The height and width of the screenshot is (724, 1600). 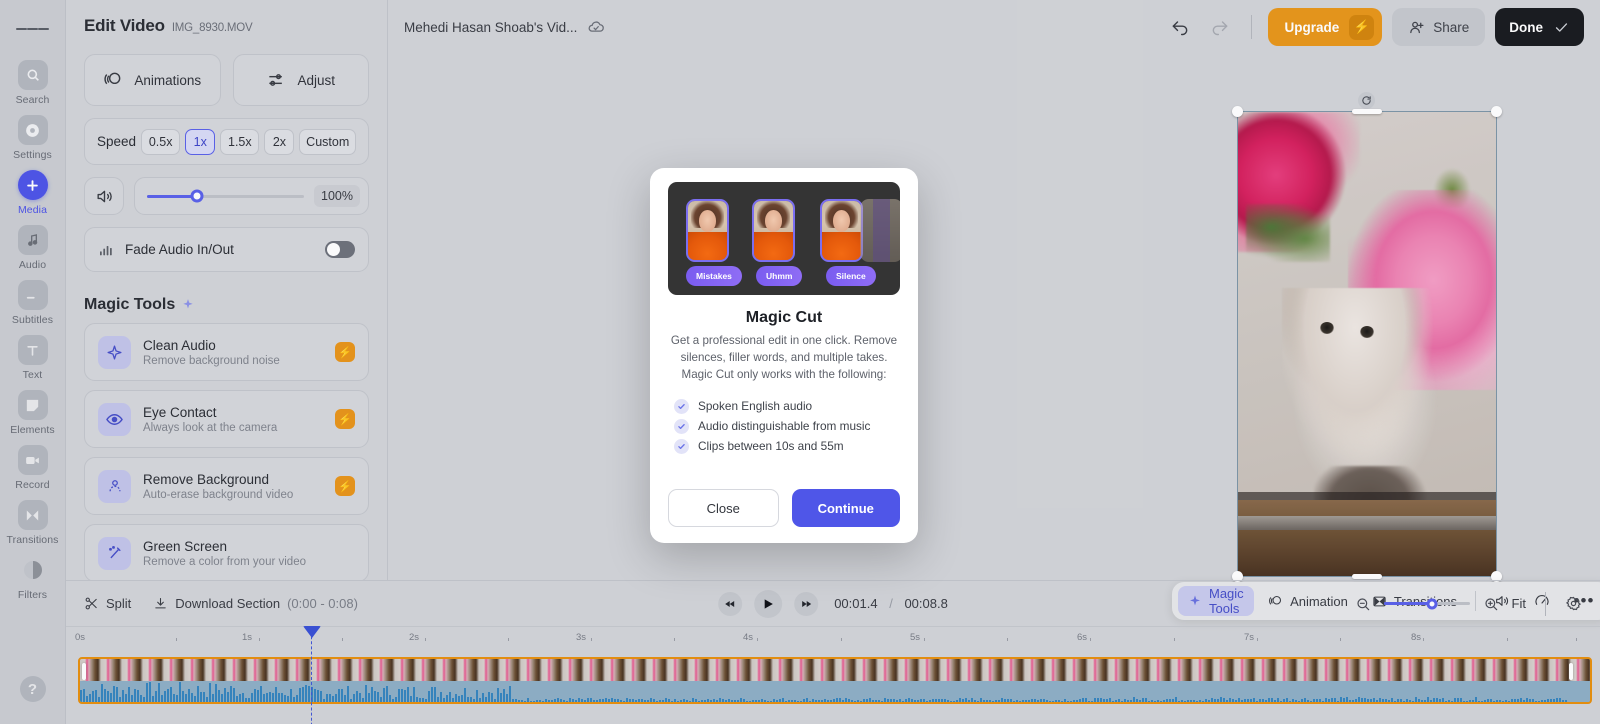 I want to click on hero-pill-mistakes: Mistakes, so click(x=714, y=276).